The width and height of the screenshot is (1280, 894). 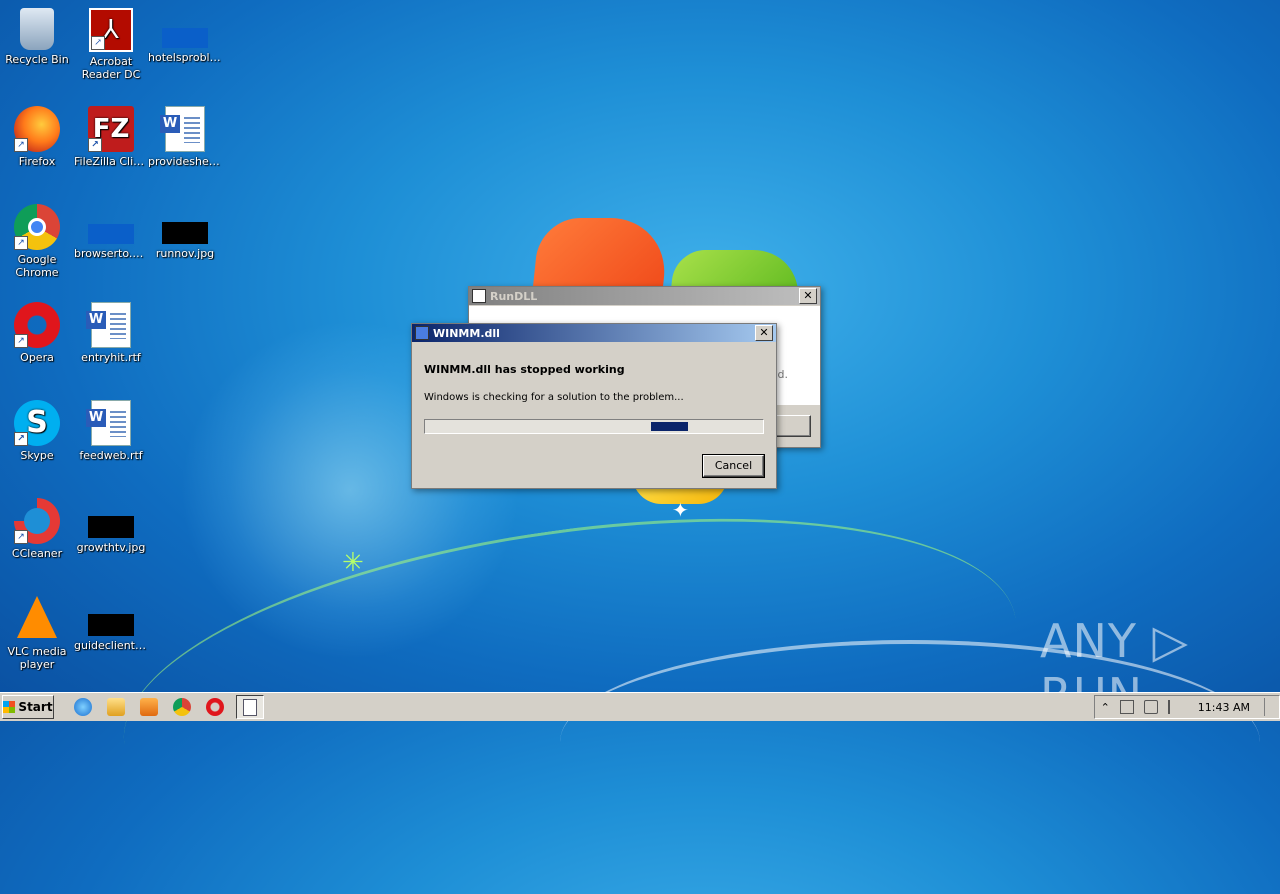 I want to click on action-center-flag-icon, so click(x=1174, y=707).